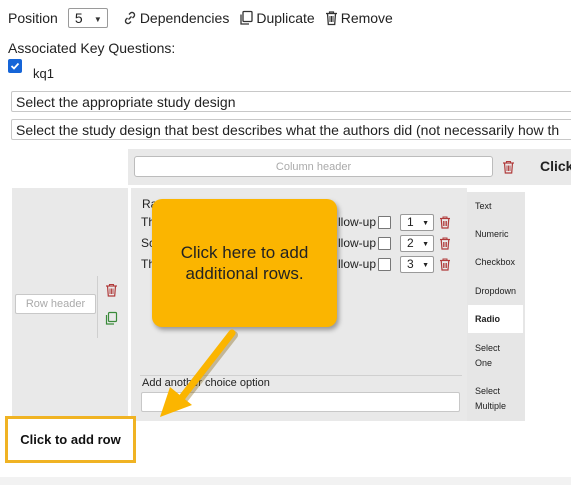 The height and width of the screenshot is (485, 571). Describe the element at coordinates (445, 245) in the screenshot. I see `choice-2-trash-icon` at that location.